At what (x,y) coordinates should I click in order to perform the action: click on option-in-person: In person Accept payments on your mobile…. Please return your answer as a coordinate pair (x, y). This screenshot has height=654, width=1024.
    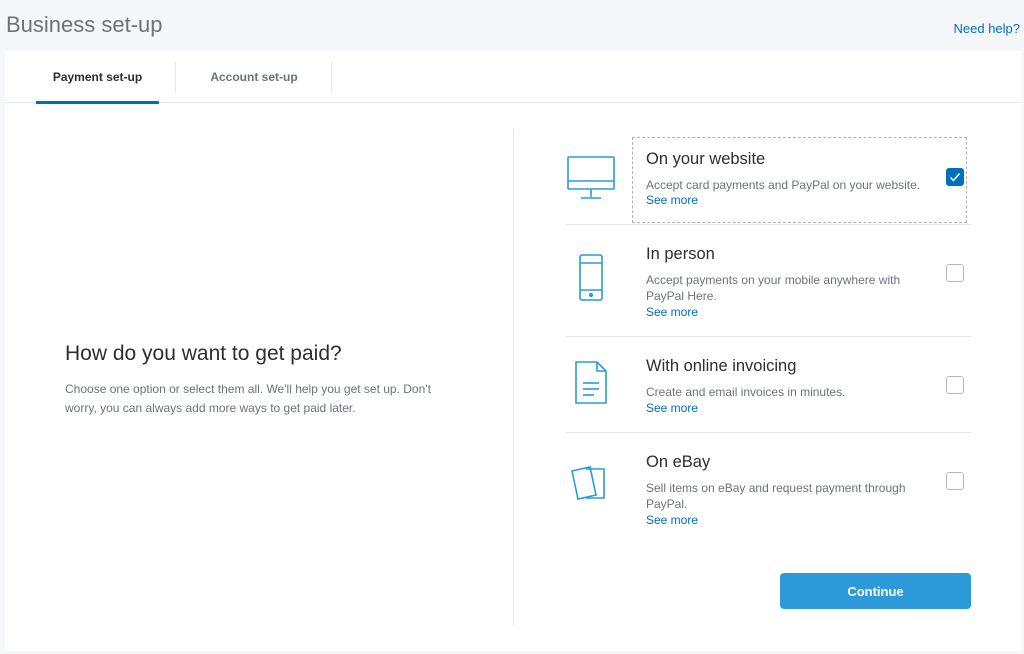
    Looking at the image, I should click on (768, 281).